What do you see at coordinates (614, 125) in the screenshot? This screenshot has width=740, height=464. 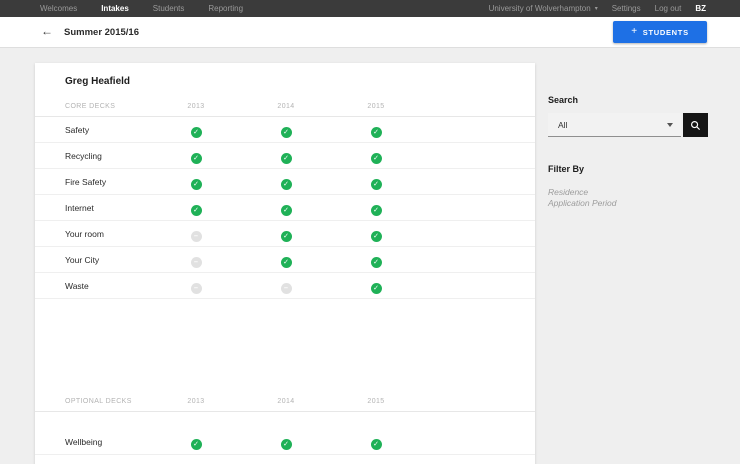 I see `search-filter-select: All` at bounding box center [614, 125].